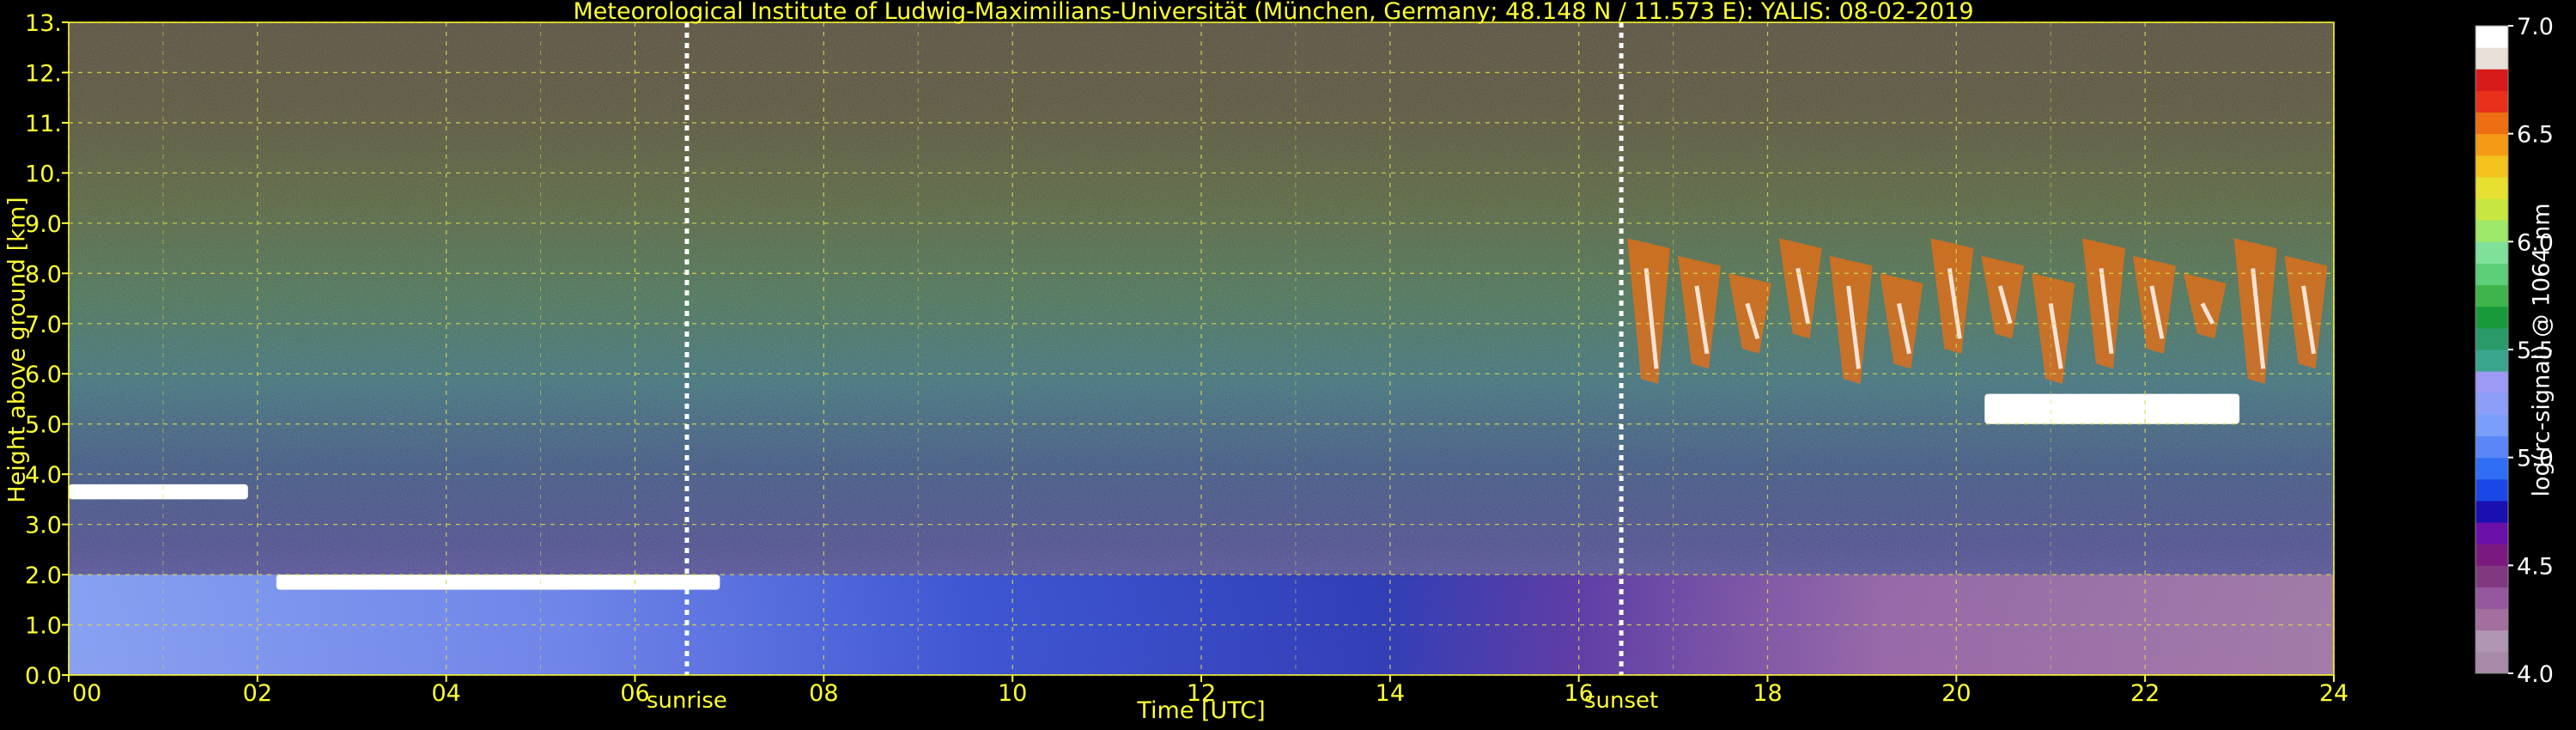  I want to click on feature-boundary-layer-cloud-top, so click(498, 582).